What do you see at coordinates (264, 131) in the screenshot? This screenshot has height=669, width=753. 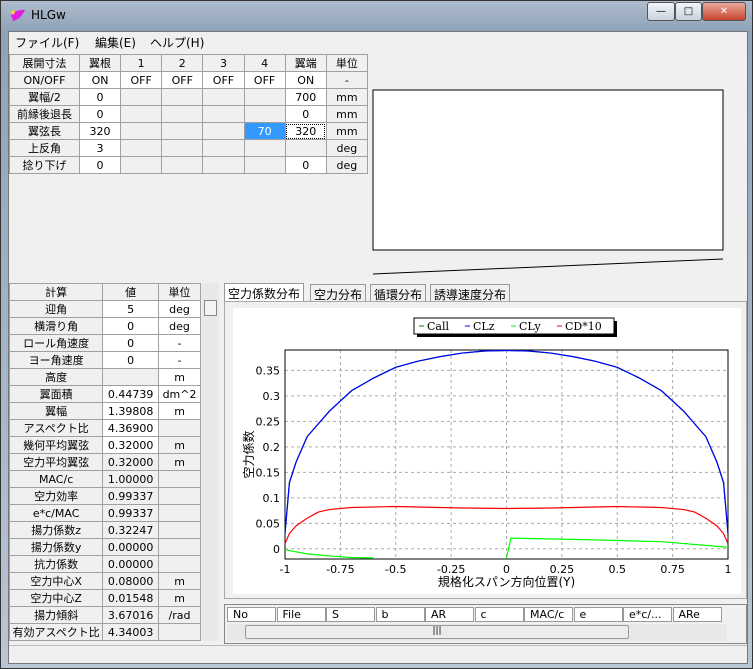 I see `cell: 70` at bounding box center [264, 131].